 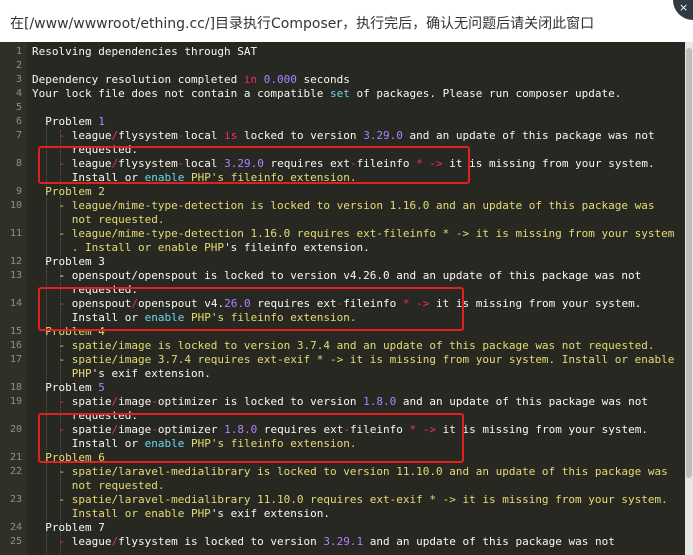 What do you see at coordinates (15, 331) in the screenshot?
I see `line-number: 15` at bounding box center [15, 331].